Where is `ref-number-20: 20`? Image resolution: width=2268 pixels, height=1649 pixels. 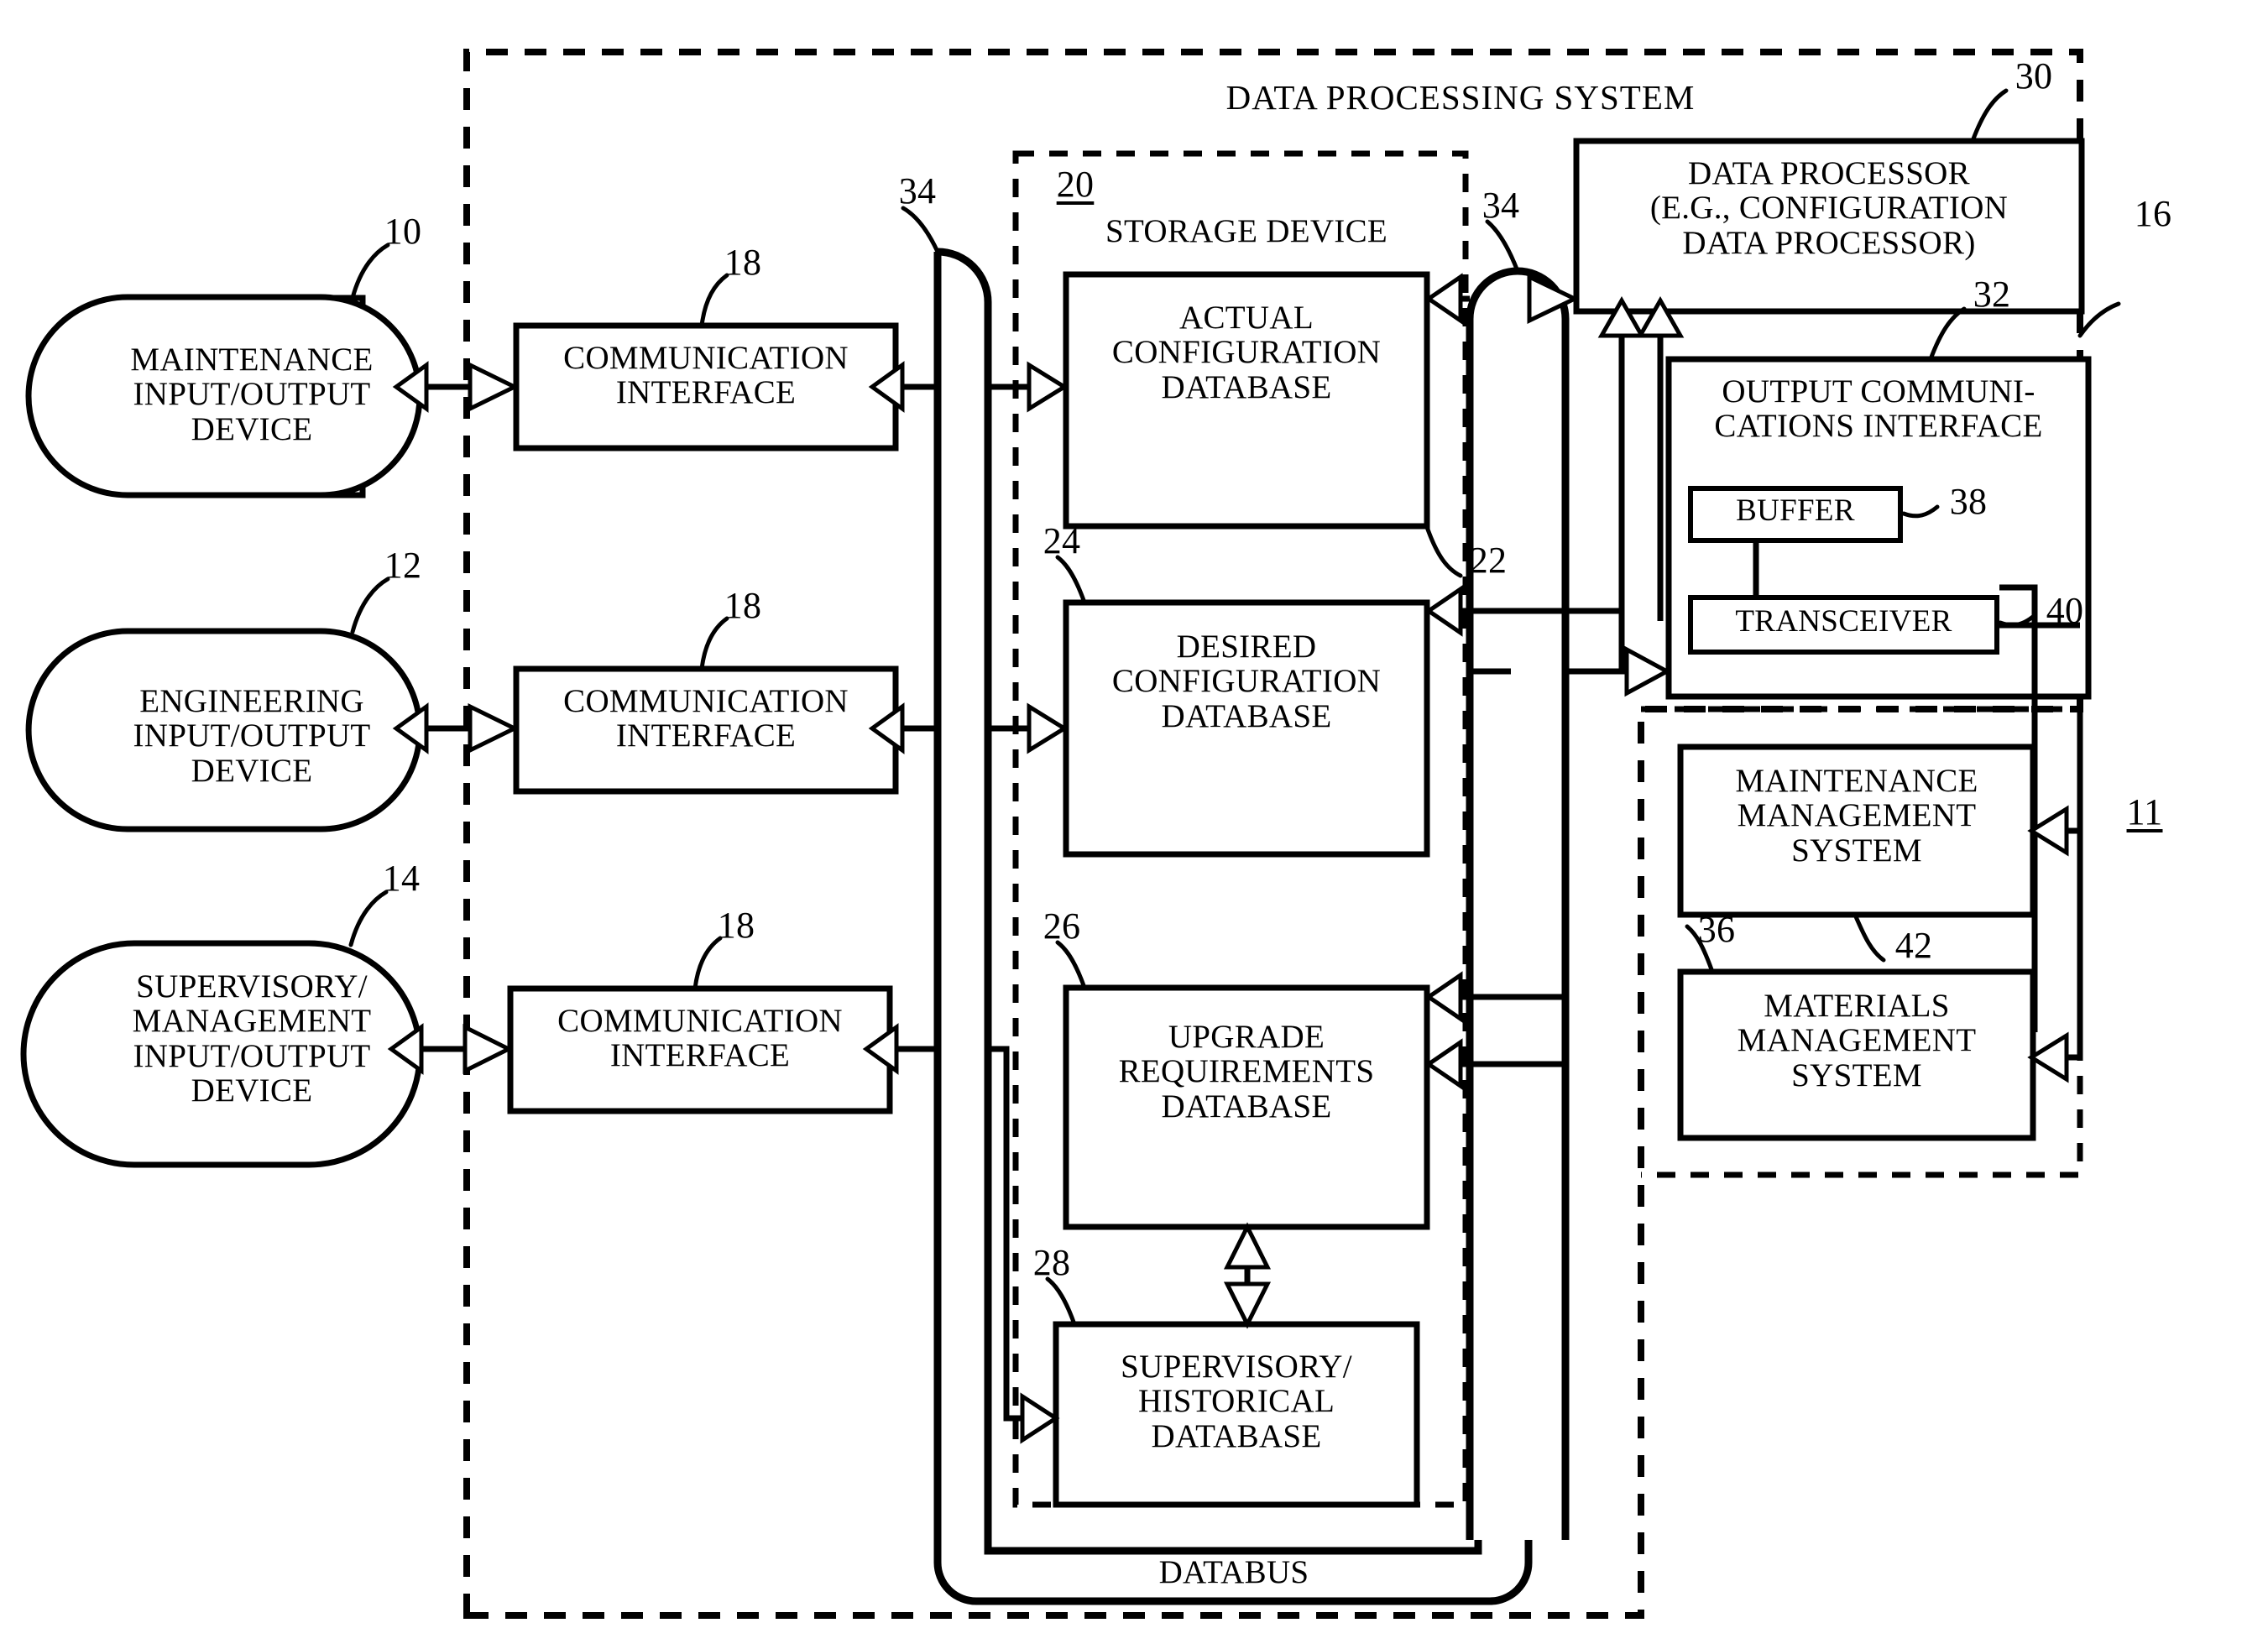
ref-number-20: 20 is located at coordinates (1075, 184).